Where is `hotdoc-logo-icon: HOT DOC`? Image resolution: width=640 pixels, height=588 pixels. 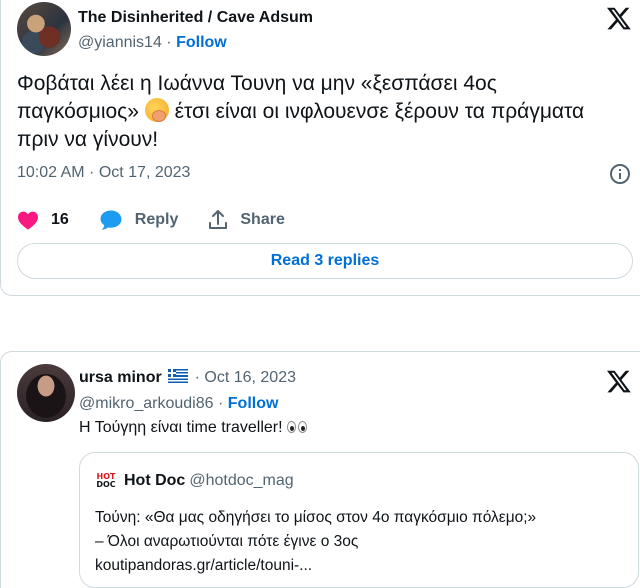
hotdoc-logo-icon: HOT DOC is located at coordinates (106, 482).